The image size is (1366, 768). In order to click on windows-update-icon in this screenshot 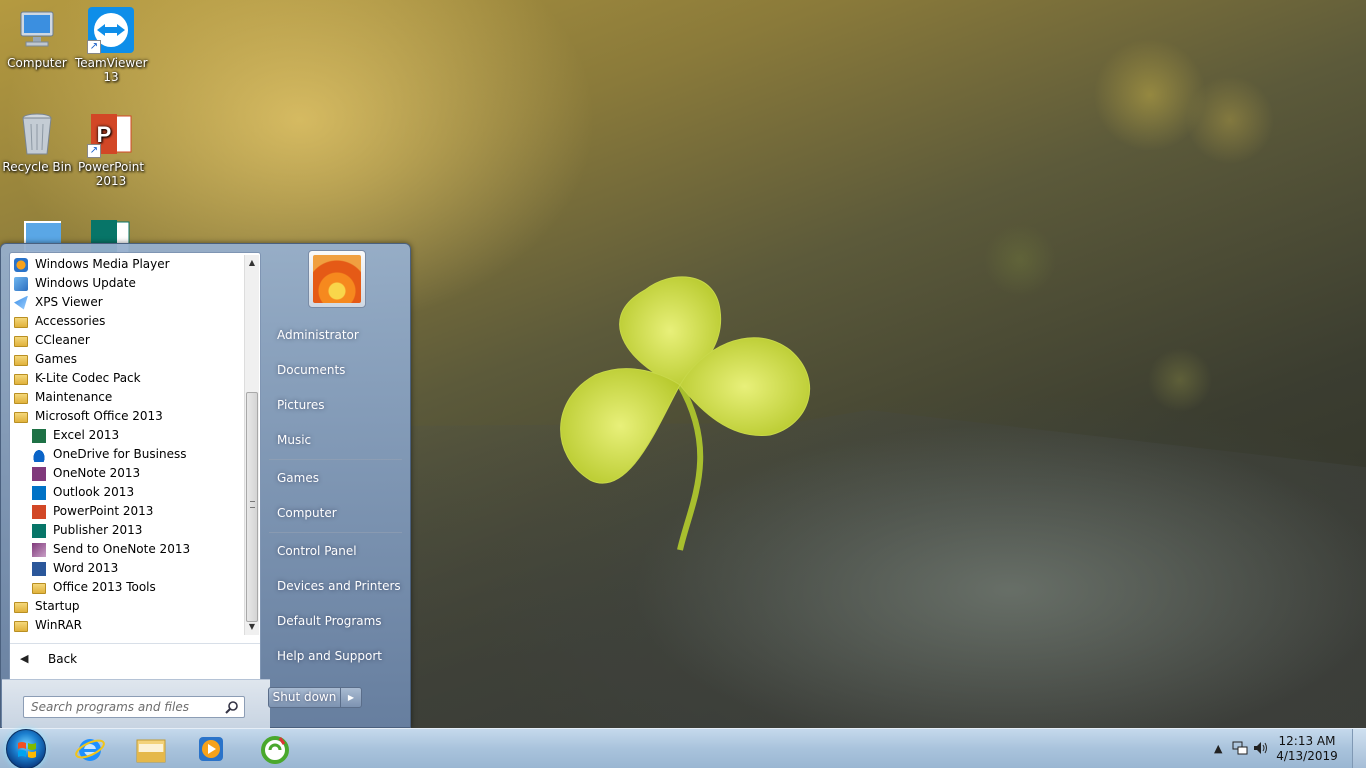, I will do `click(21, 283)`.